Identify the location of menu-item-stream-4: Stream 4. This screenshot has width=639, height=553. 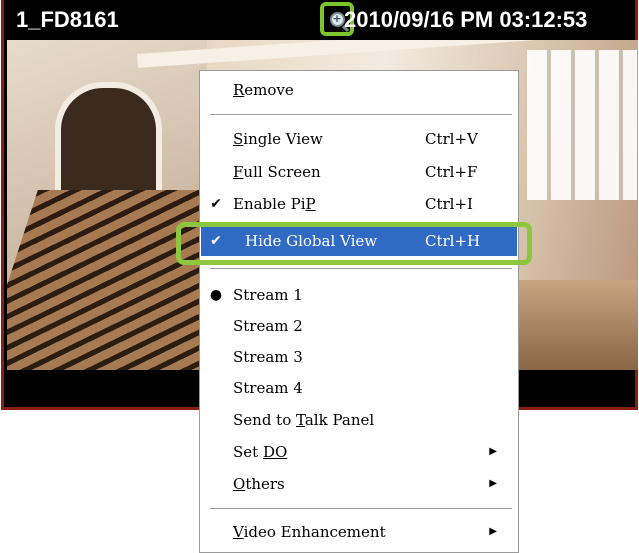
(359, 388).